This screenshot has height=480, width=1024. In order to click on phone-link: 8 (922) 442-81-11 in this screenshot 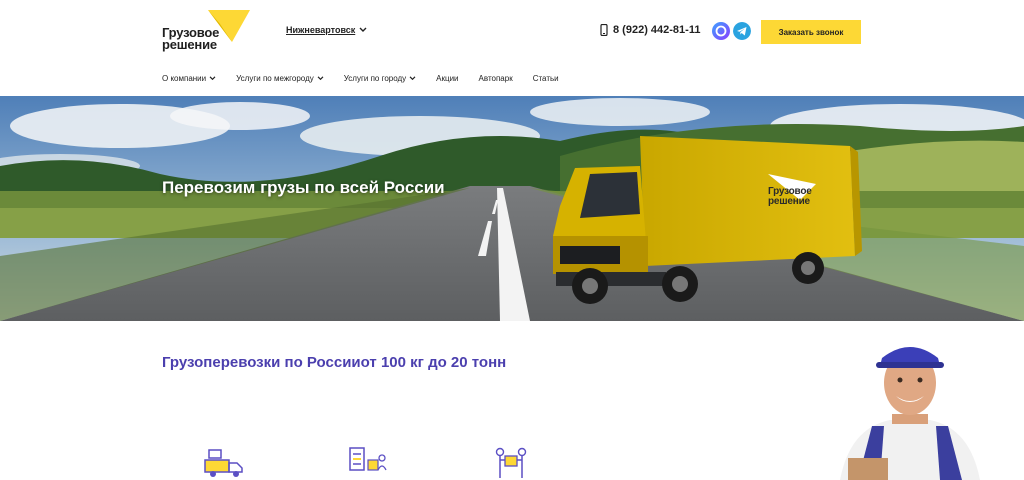, I will do `click(650, 30)`.